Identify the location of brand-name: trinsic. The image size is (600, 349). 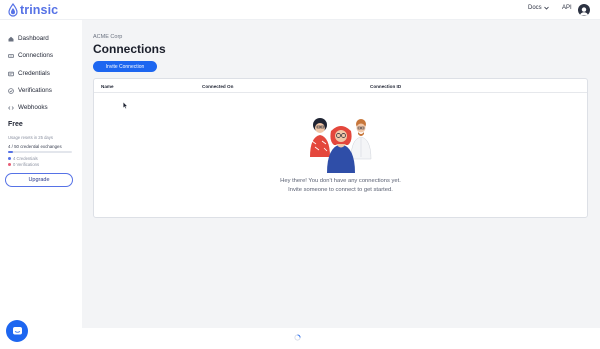
(39, 10).